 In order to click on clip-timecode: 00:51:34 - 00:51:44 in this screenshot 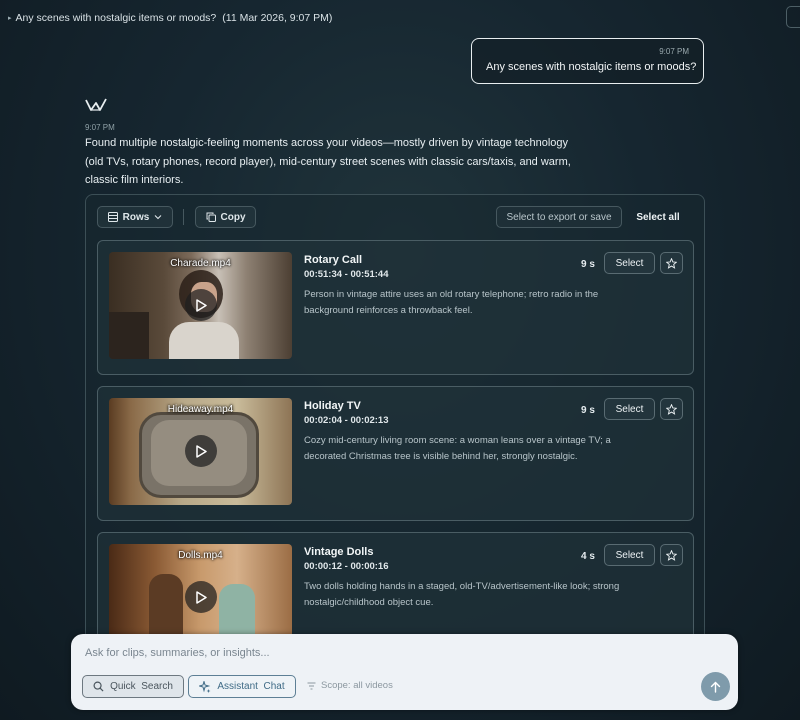, I will do `click(346, 274)`.